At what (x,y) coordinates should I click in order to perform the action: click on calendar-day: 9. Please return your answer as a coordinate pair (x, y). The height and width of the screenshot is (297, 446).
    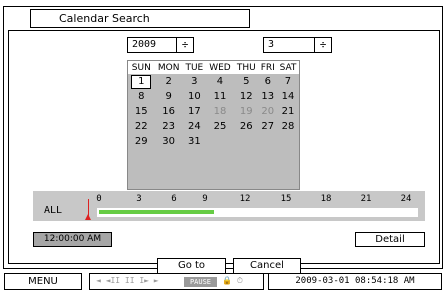
    Looking at the image, I should click on (169, 96).